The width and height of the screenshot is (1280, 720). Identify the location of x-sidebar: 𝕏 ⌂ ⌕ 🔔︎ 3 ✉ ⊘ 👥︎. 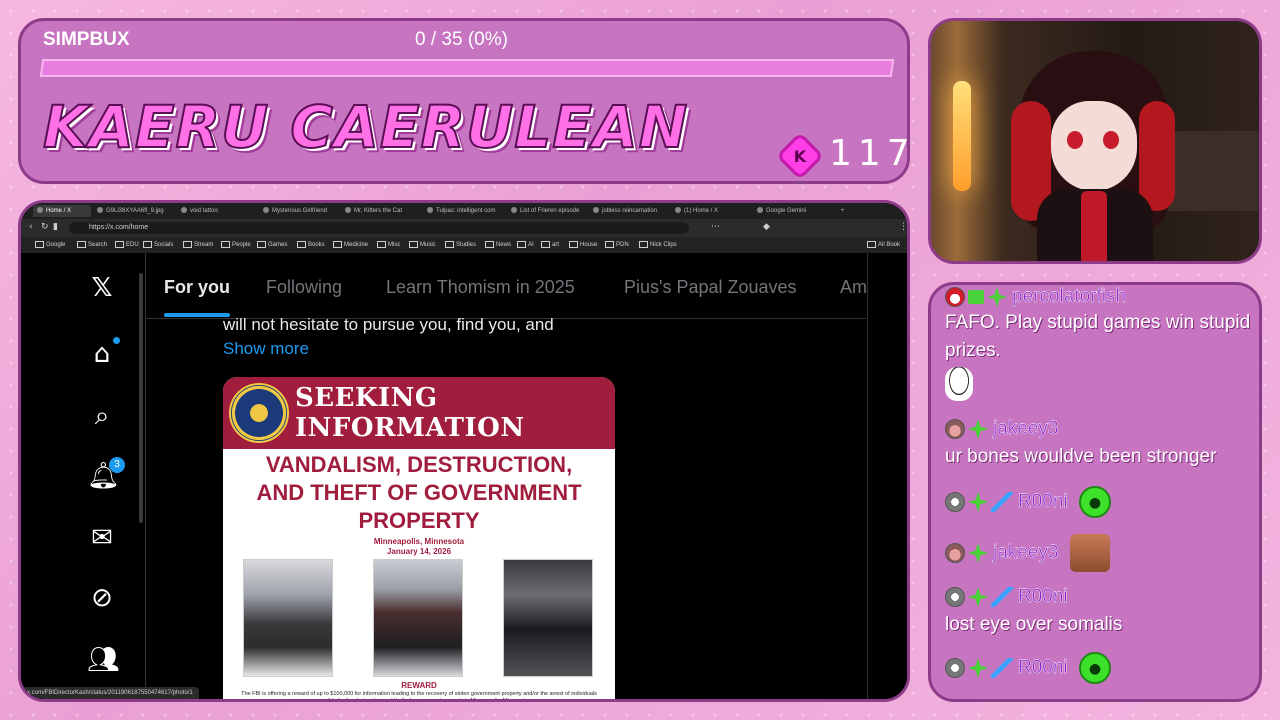
(101, 476).